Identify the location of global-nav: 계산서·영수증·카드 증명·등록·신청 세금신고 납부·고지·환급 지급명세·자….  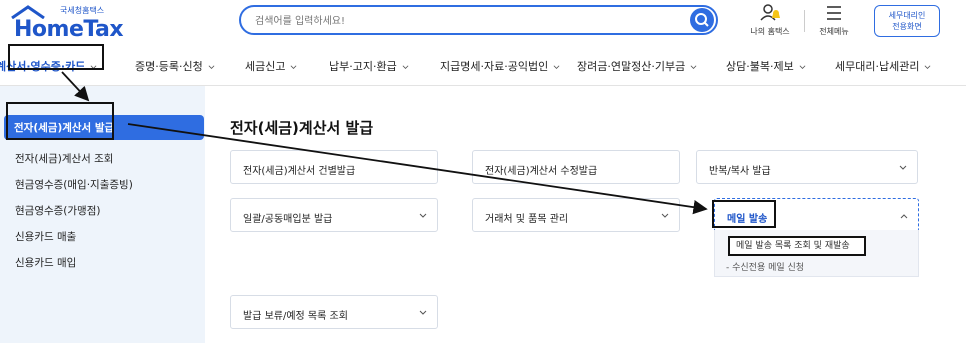
(483, 67).